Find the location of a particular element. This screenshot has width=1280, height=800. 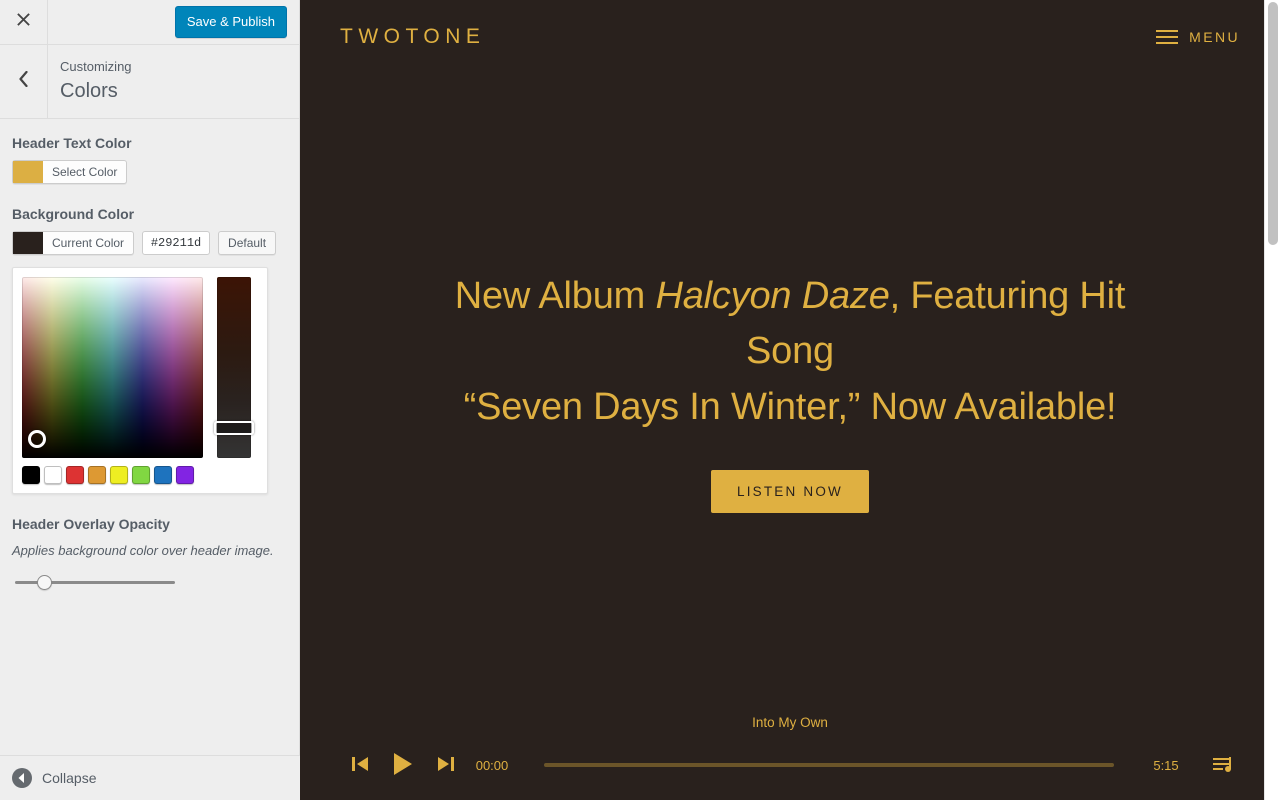

breadcrumb: Customizing is located at coordinates (96, 67).